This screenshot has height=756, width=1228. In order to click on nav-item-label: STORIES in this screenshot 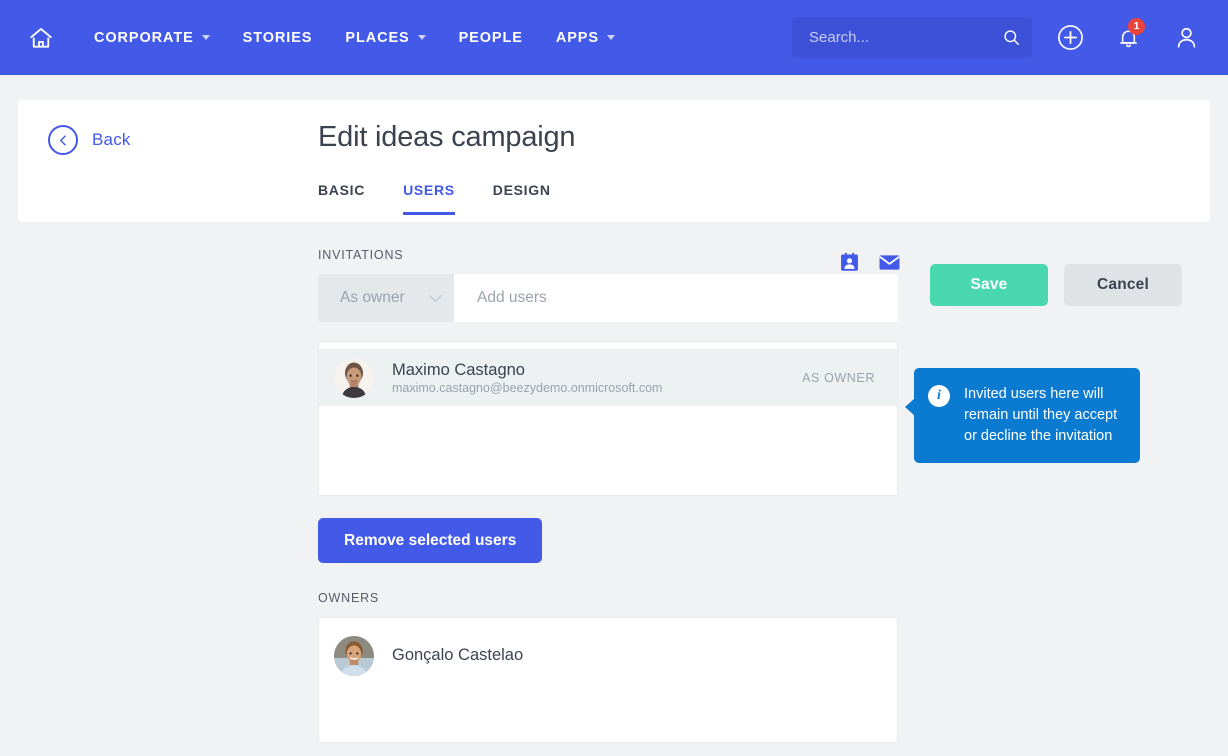, I will do `click(277, 37)`.